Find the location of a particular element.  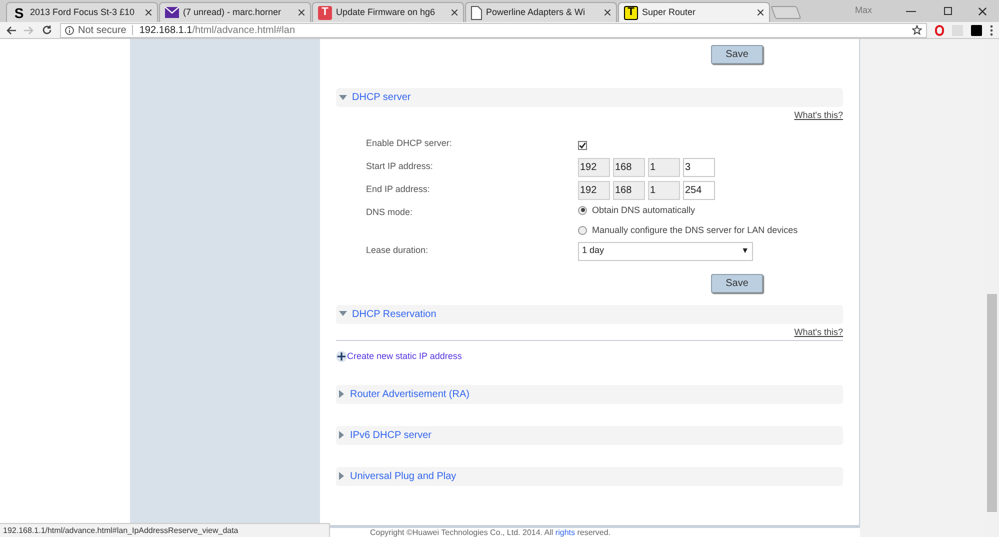

browser-tab: (7 unread) - marc.horner is located at coordinates (235, 12).